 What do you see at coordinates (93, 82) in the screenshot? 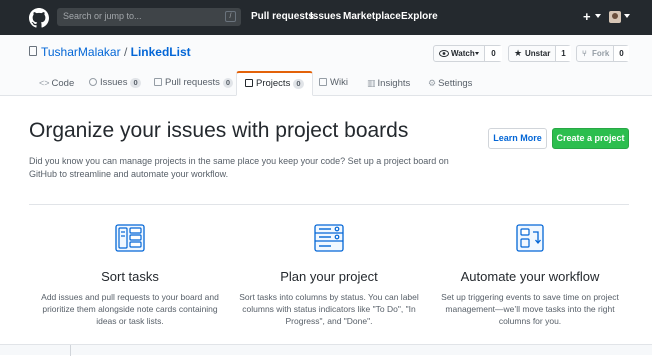
I see `issue-icon` at bounding box center [93, 82].